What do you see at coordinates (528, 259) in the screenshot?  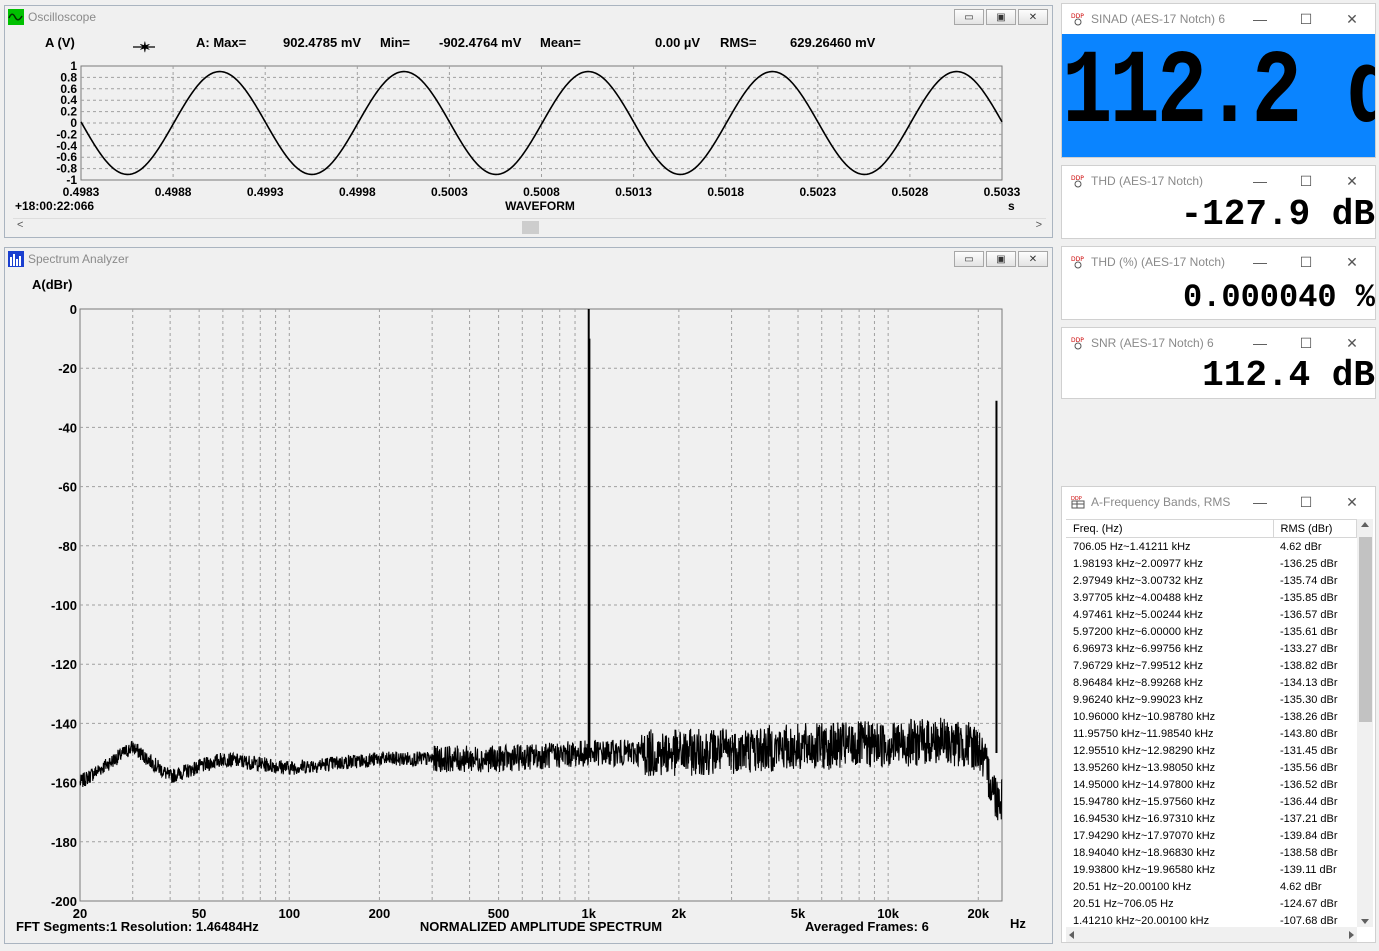 I see `spectrum-titlebar: Spectrum Analyzer` at bounding box center [528, 259].